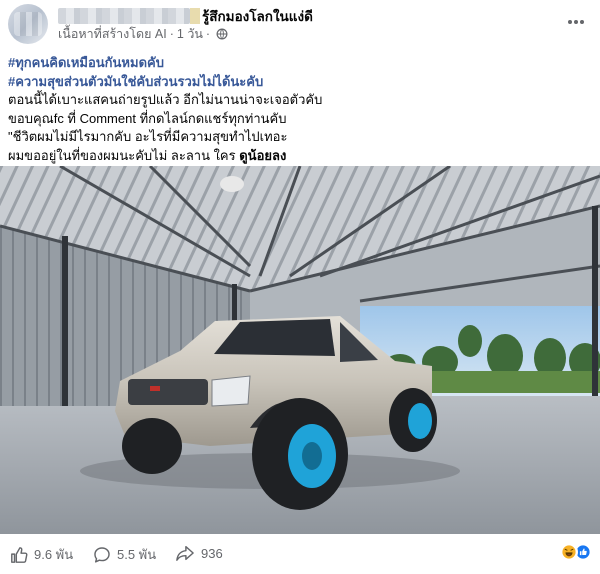 The height and width of the screenshot is (574, 600). What do you see at coordinates (212, 553) in the screenshot?
I see `share-count: 936` at bounding box center [212, 553].